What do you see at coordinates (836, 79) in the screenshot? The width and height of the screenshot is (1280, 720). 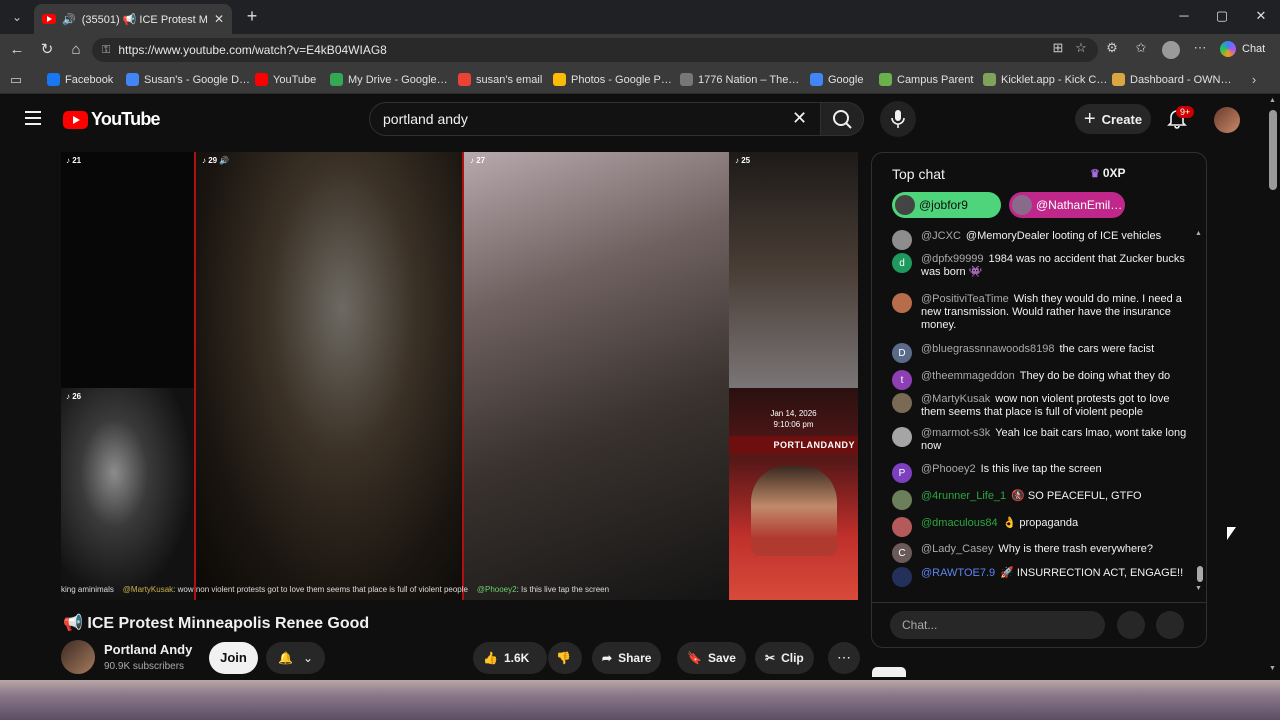 I see `bookmark-google: Google` at bounding box center [836, 79].